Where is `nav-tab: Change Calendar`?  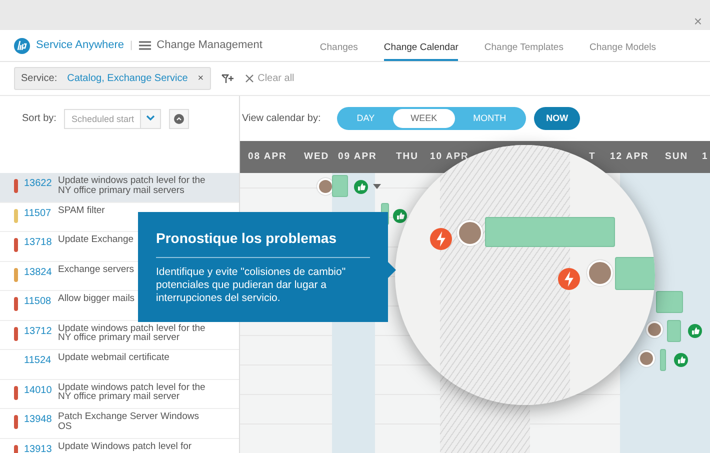
nav-tab: Change Calendar is located at coordinates (421, 45).